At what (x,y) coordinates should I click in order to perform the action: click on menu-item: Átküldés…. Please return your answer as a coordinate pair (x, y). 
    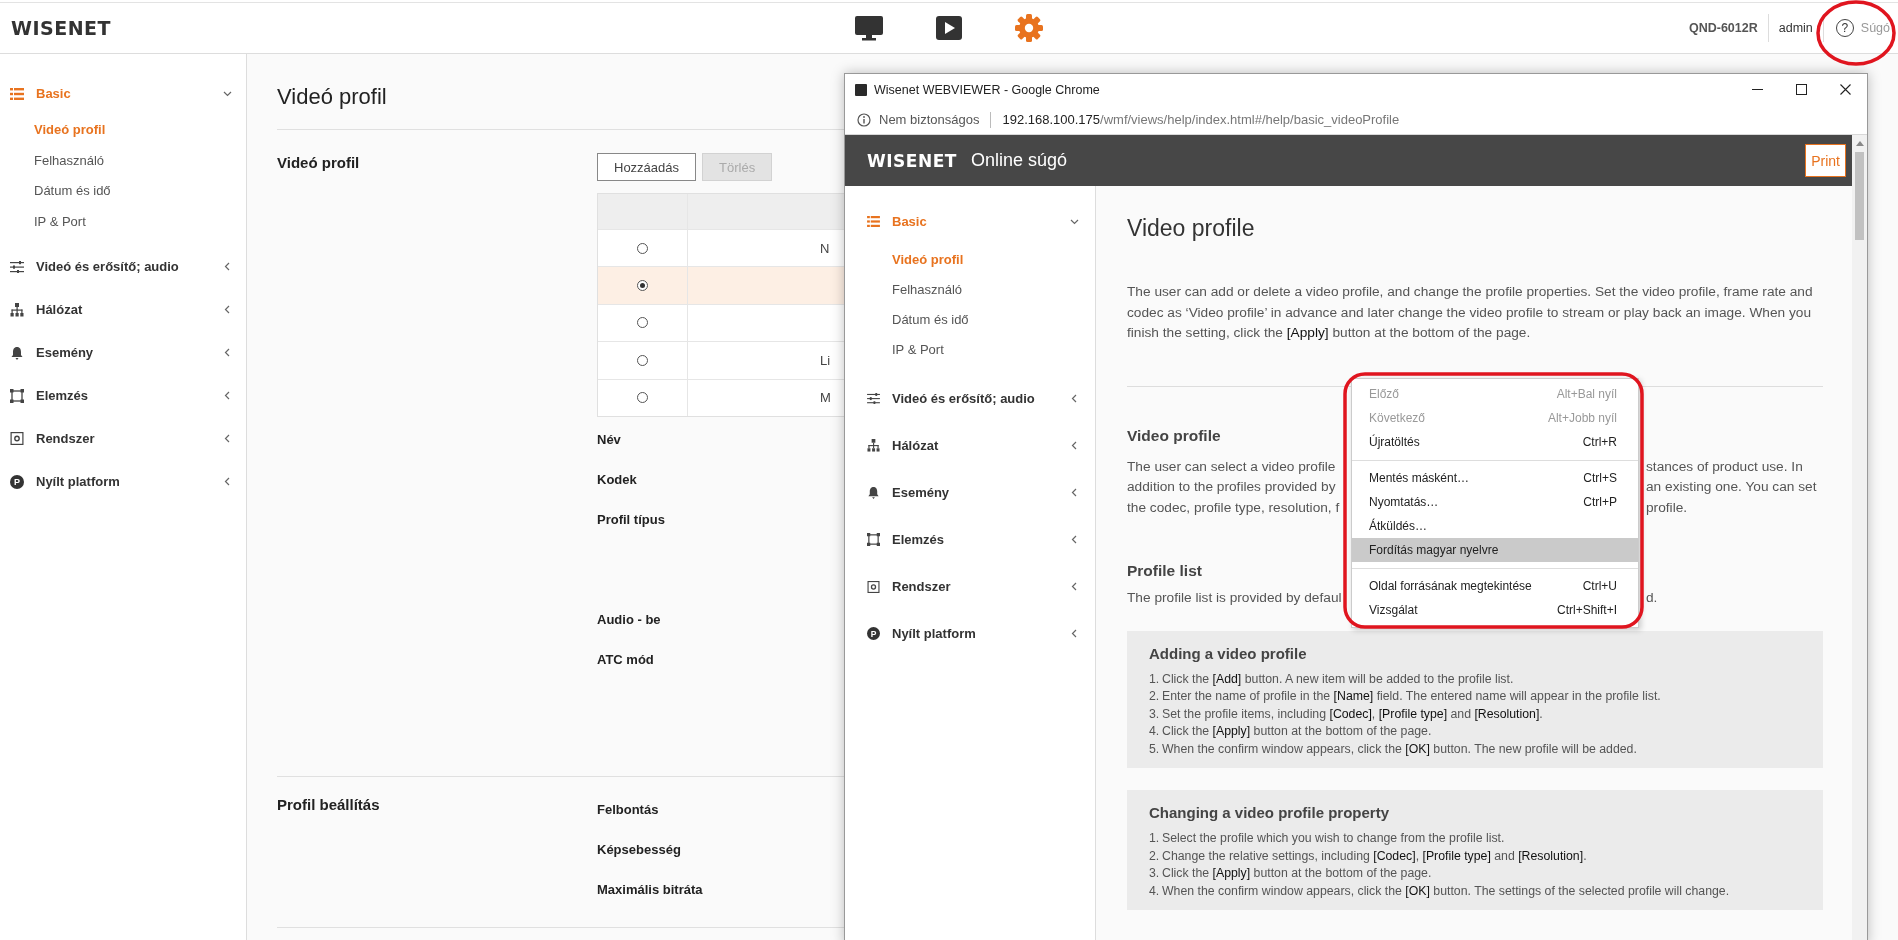
    Looking at the image, I should click on (1495, 526).